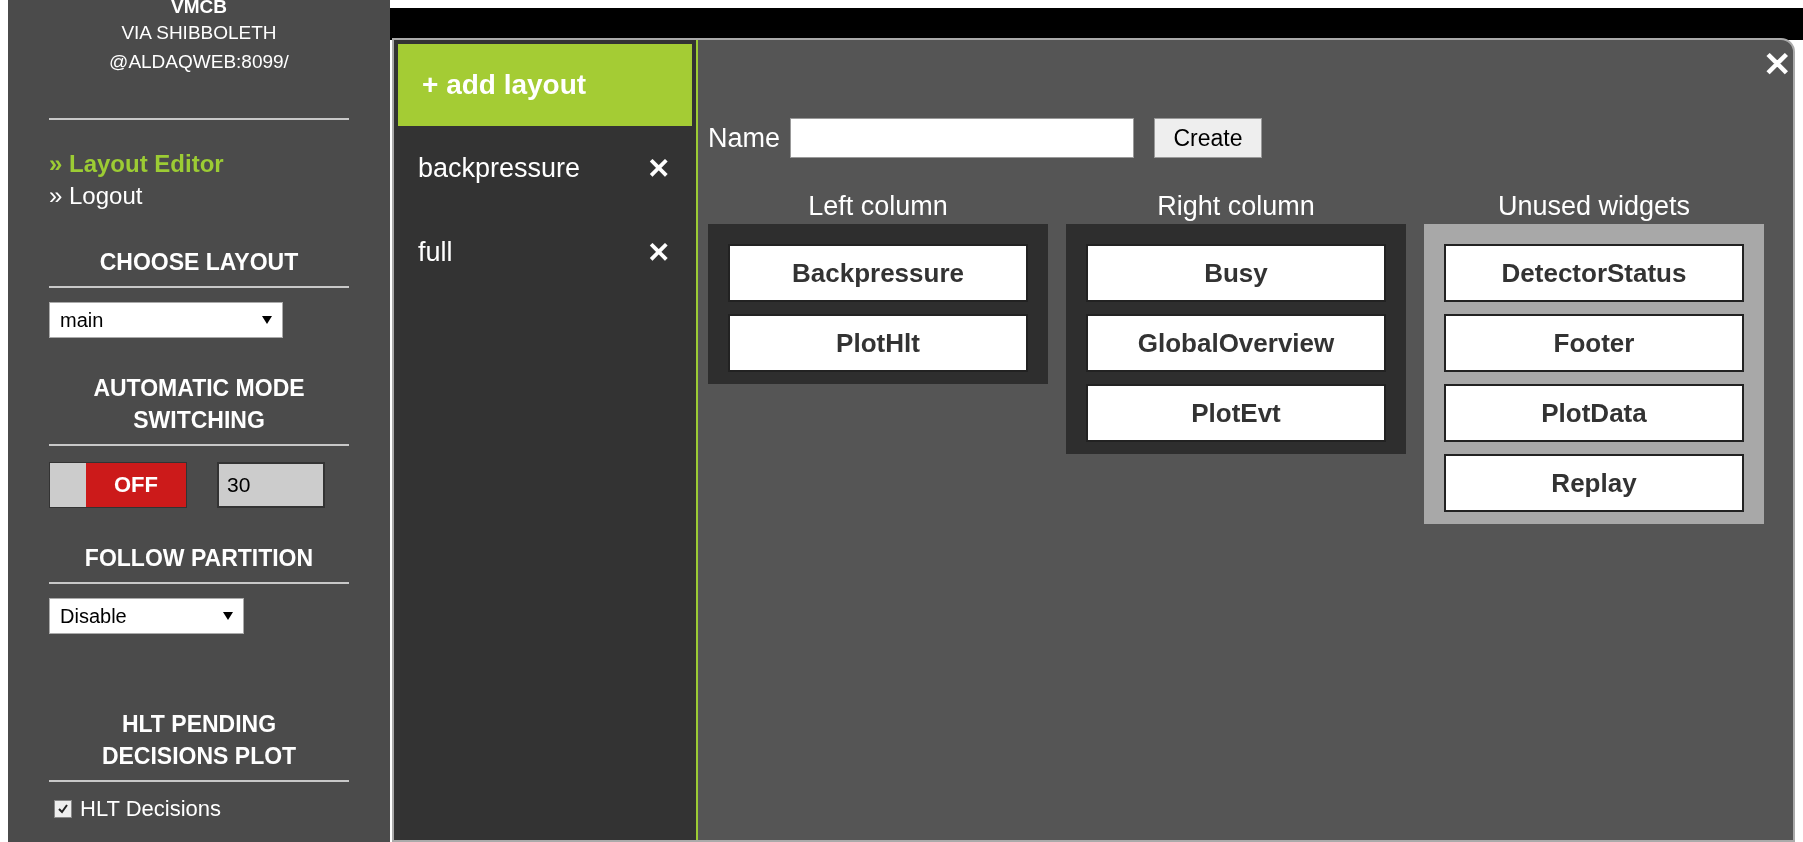  I want to click on column-title: Left column, so click(878, 206).